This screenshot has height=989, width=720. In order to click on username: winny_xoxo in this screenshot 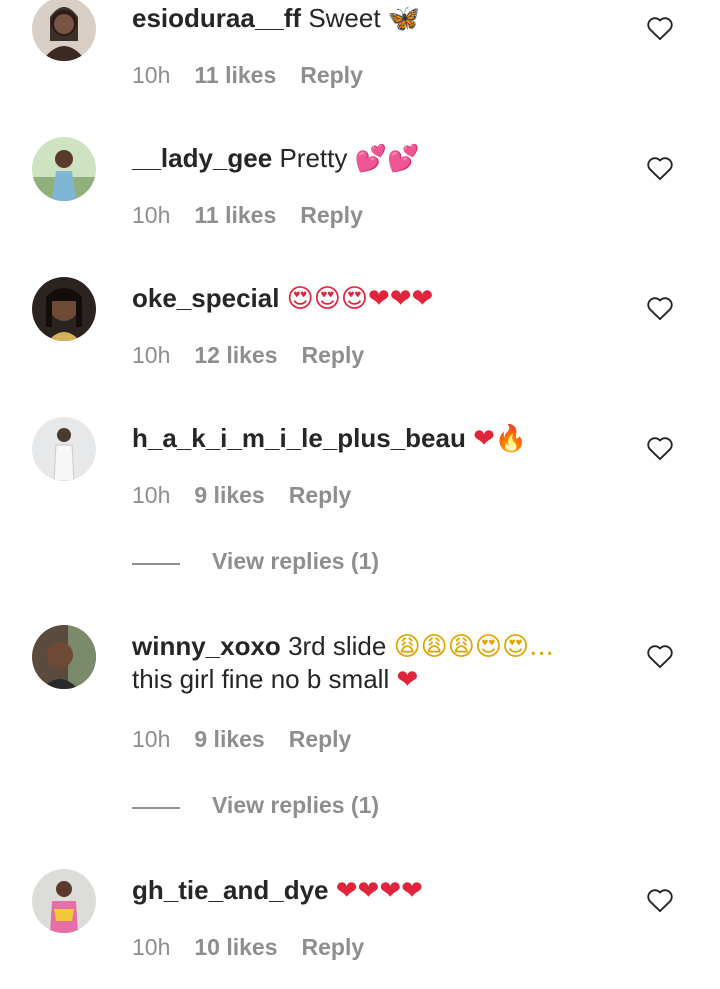, I will do `click(206, 646)`.